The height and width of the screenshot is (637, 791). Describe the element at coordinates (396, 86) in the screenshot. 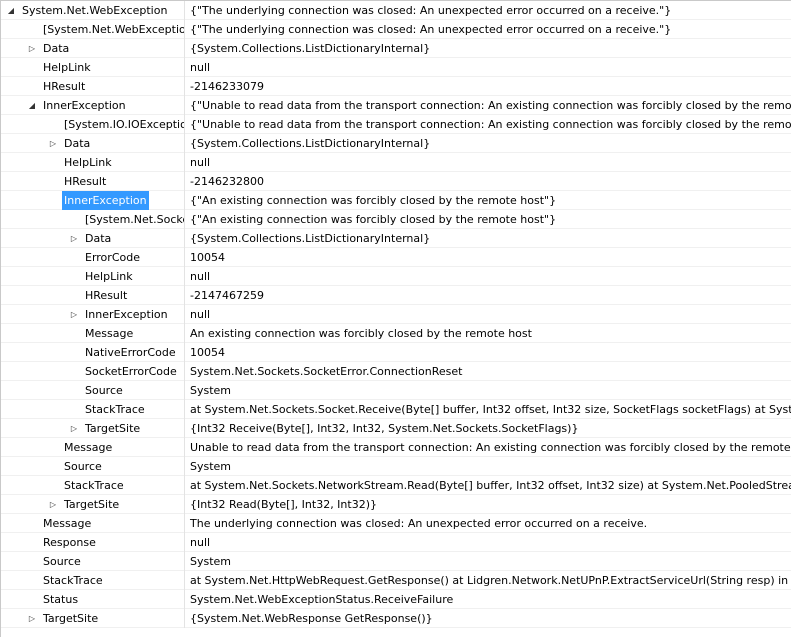

I see `tree-row: HResult -2146233079` at that location.